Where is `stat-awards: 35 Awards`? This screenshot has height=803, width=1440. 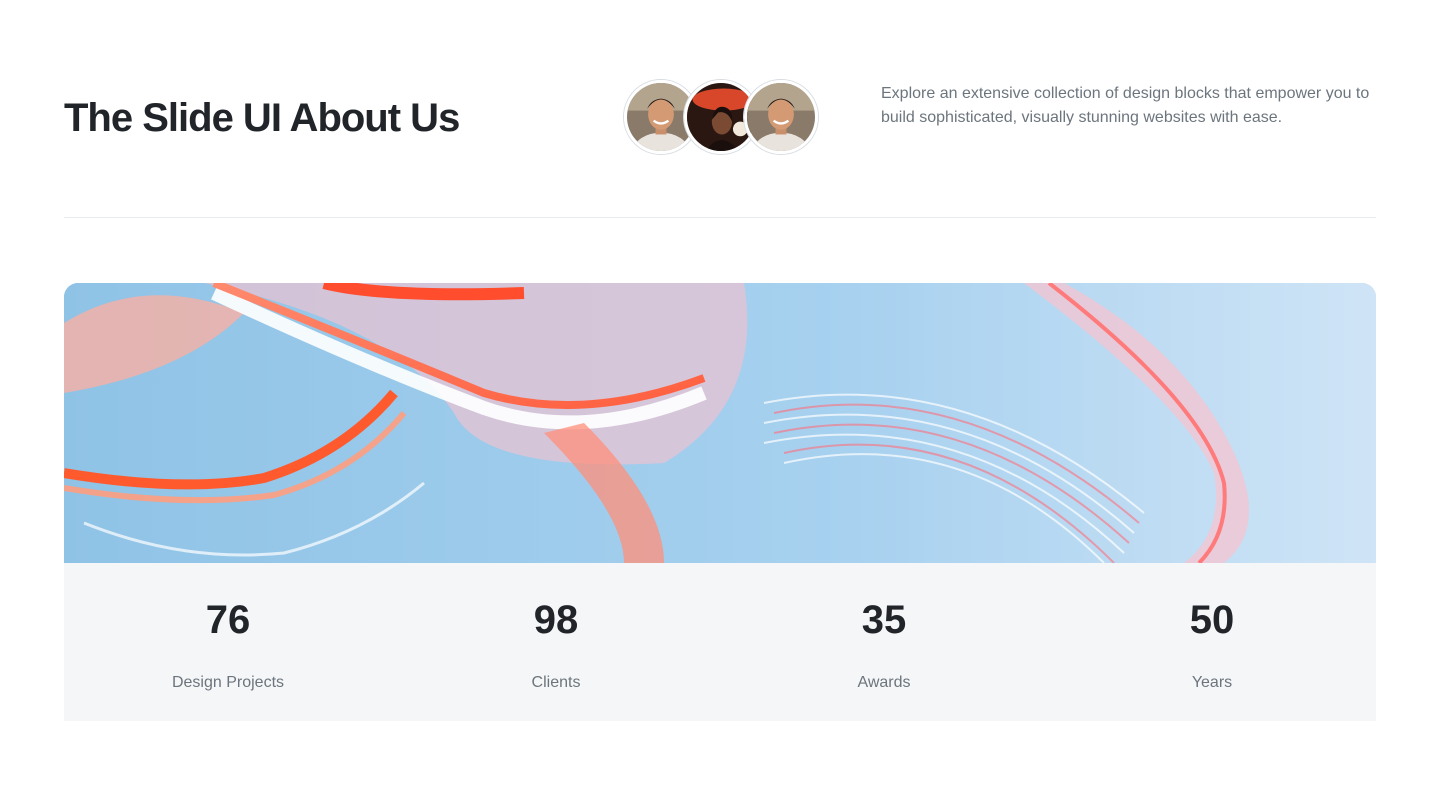 stat-awards: 35 Awards is located at coordinates (884, 642).